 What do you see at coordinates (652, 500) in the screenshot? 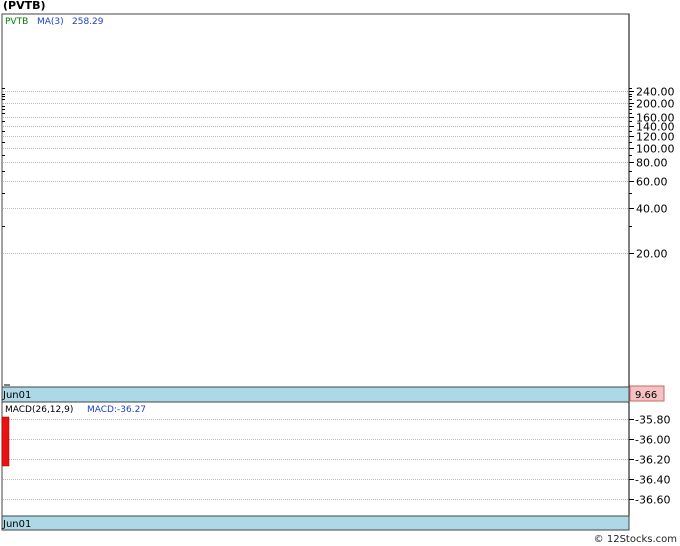
I see `macd-y-tick-label: -36.60` at bounding box center [652, 500].